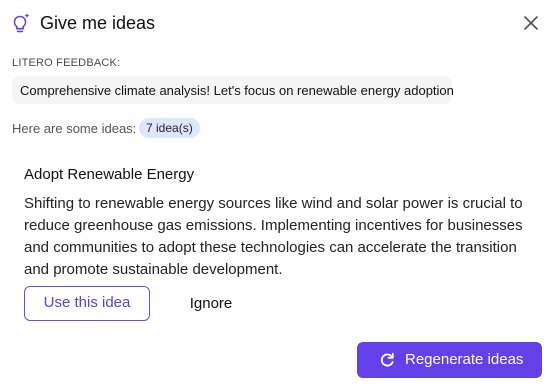 This screenshot has width=554, height=390. Describe the element at coordinates (211, 303) in the screenshot. I see `ignore-button: Ignore` at that location.